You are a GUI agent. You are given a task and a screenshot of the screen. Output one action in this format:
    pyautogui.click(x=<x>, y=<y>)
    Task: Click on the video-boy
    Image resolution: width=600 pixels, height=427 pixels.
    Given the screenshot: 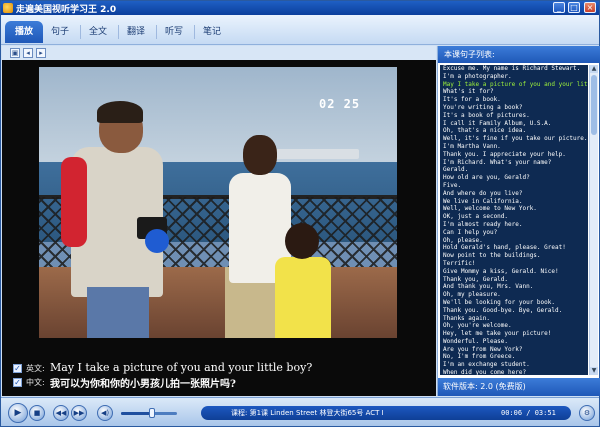 What is the action you would take?
    pyautogui.click(x=303, y=297)
    